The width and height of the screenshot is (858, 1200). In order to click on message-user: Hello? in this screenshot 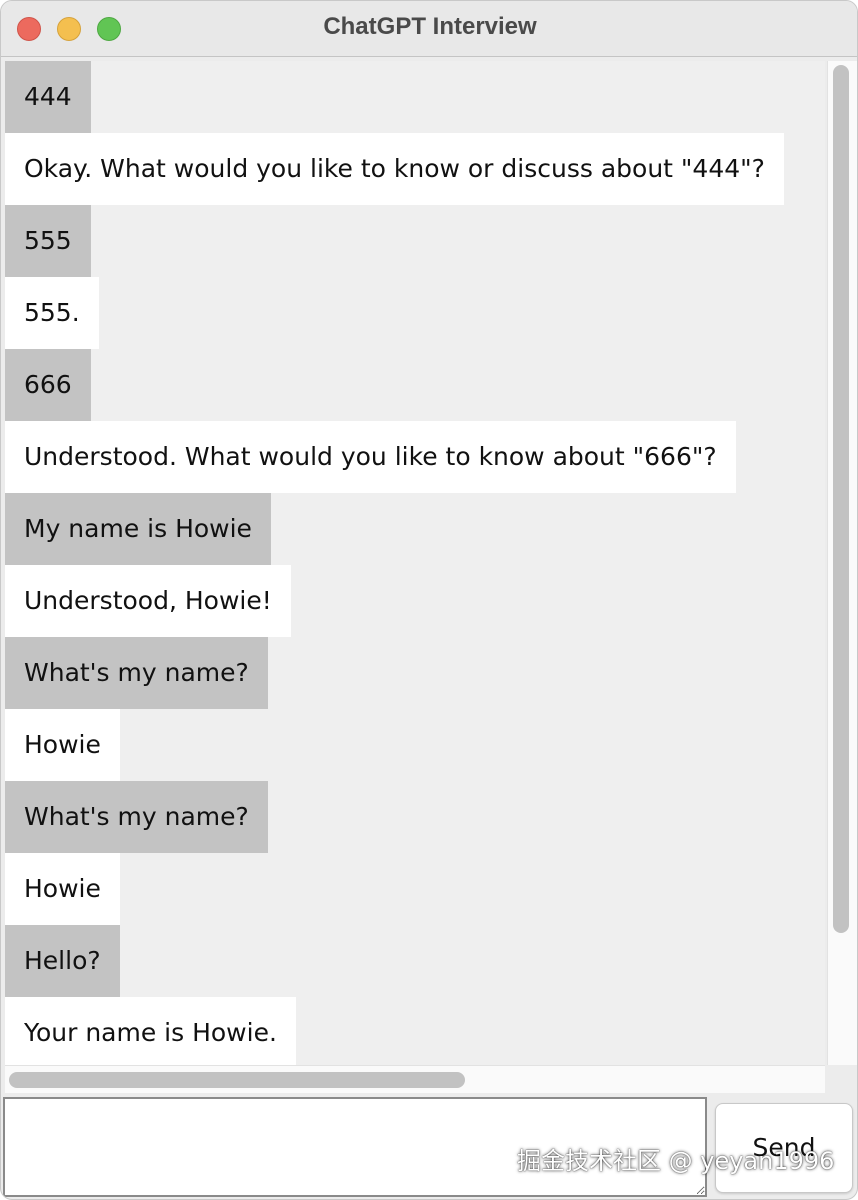, I will do `click(62, 961)`.